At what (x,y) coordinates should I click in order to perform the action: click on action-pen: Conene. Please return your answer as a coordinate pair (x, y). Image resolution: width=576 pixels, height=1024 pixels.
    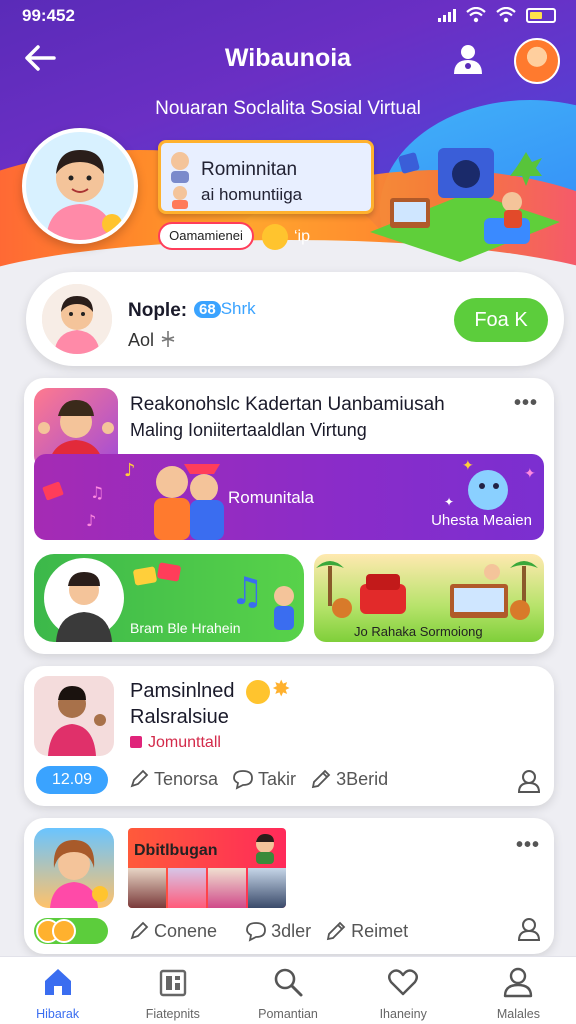
    Looking at the image, I should click on (172, 931).